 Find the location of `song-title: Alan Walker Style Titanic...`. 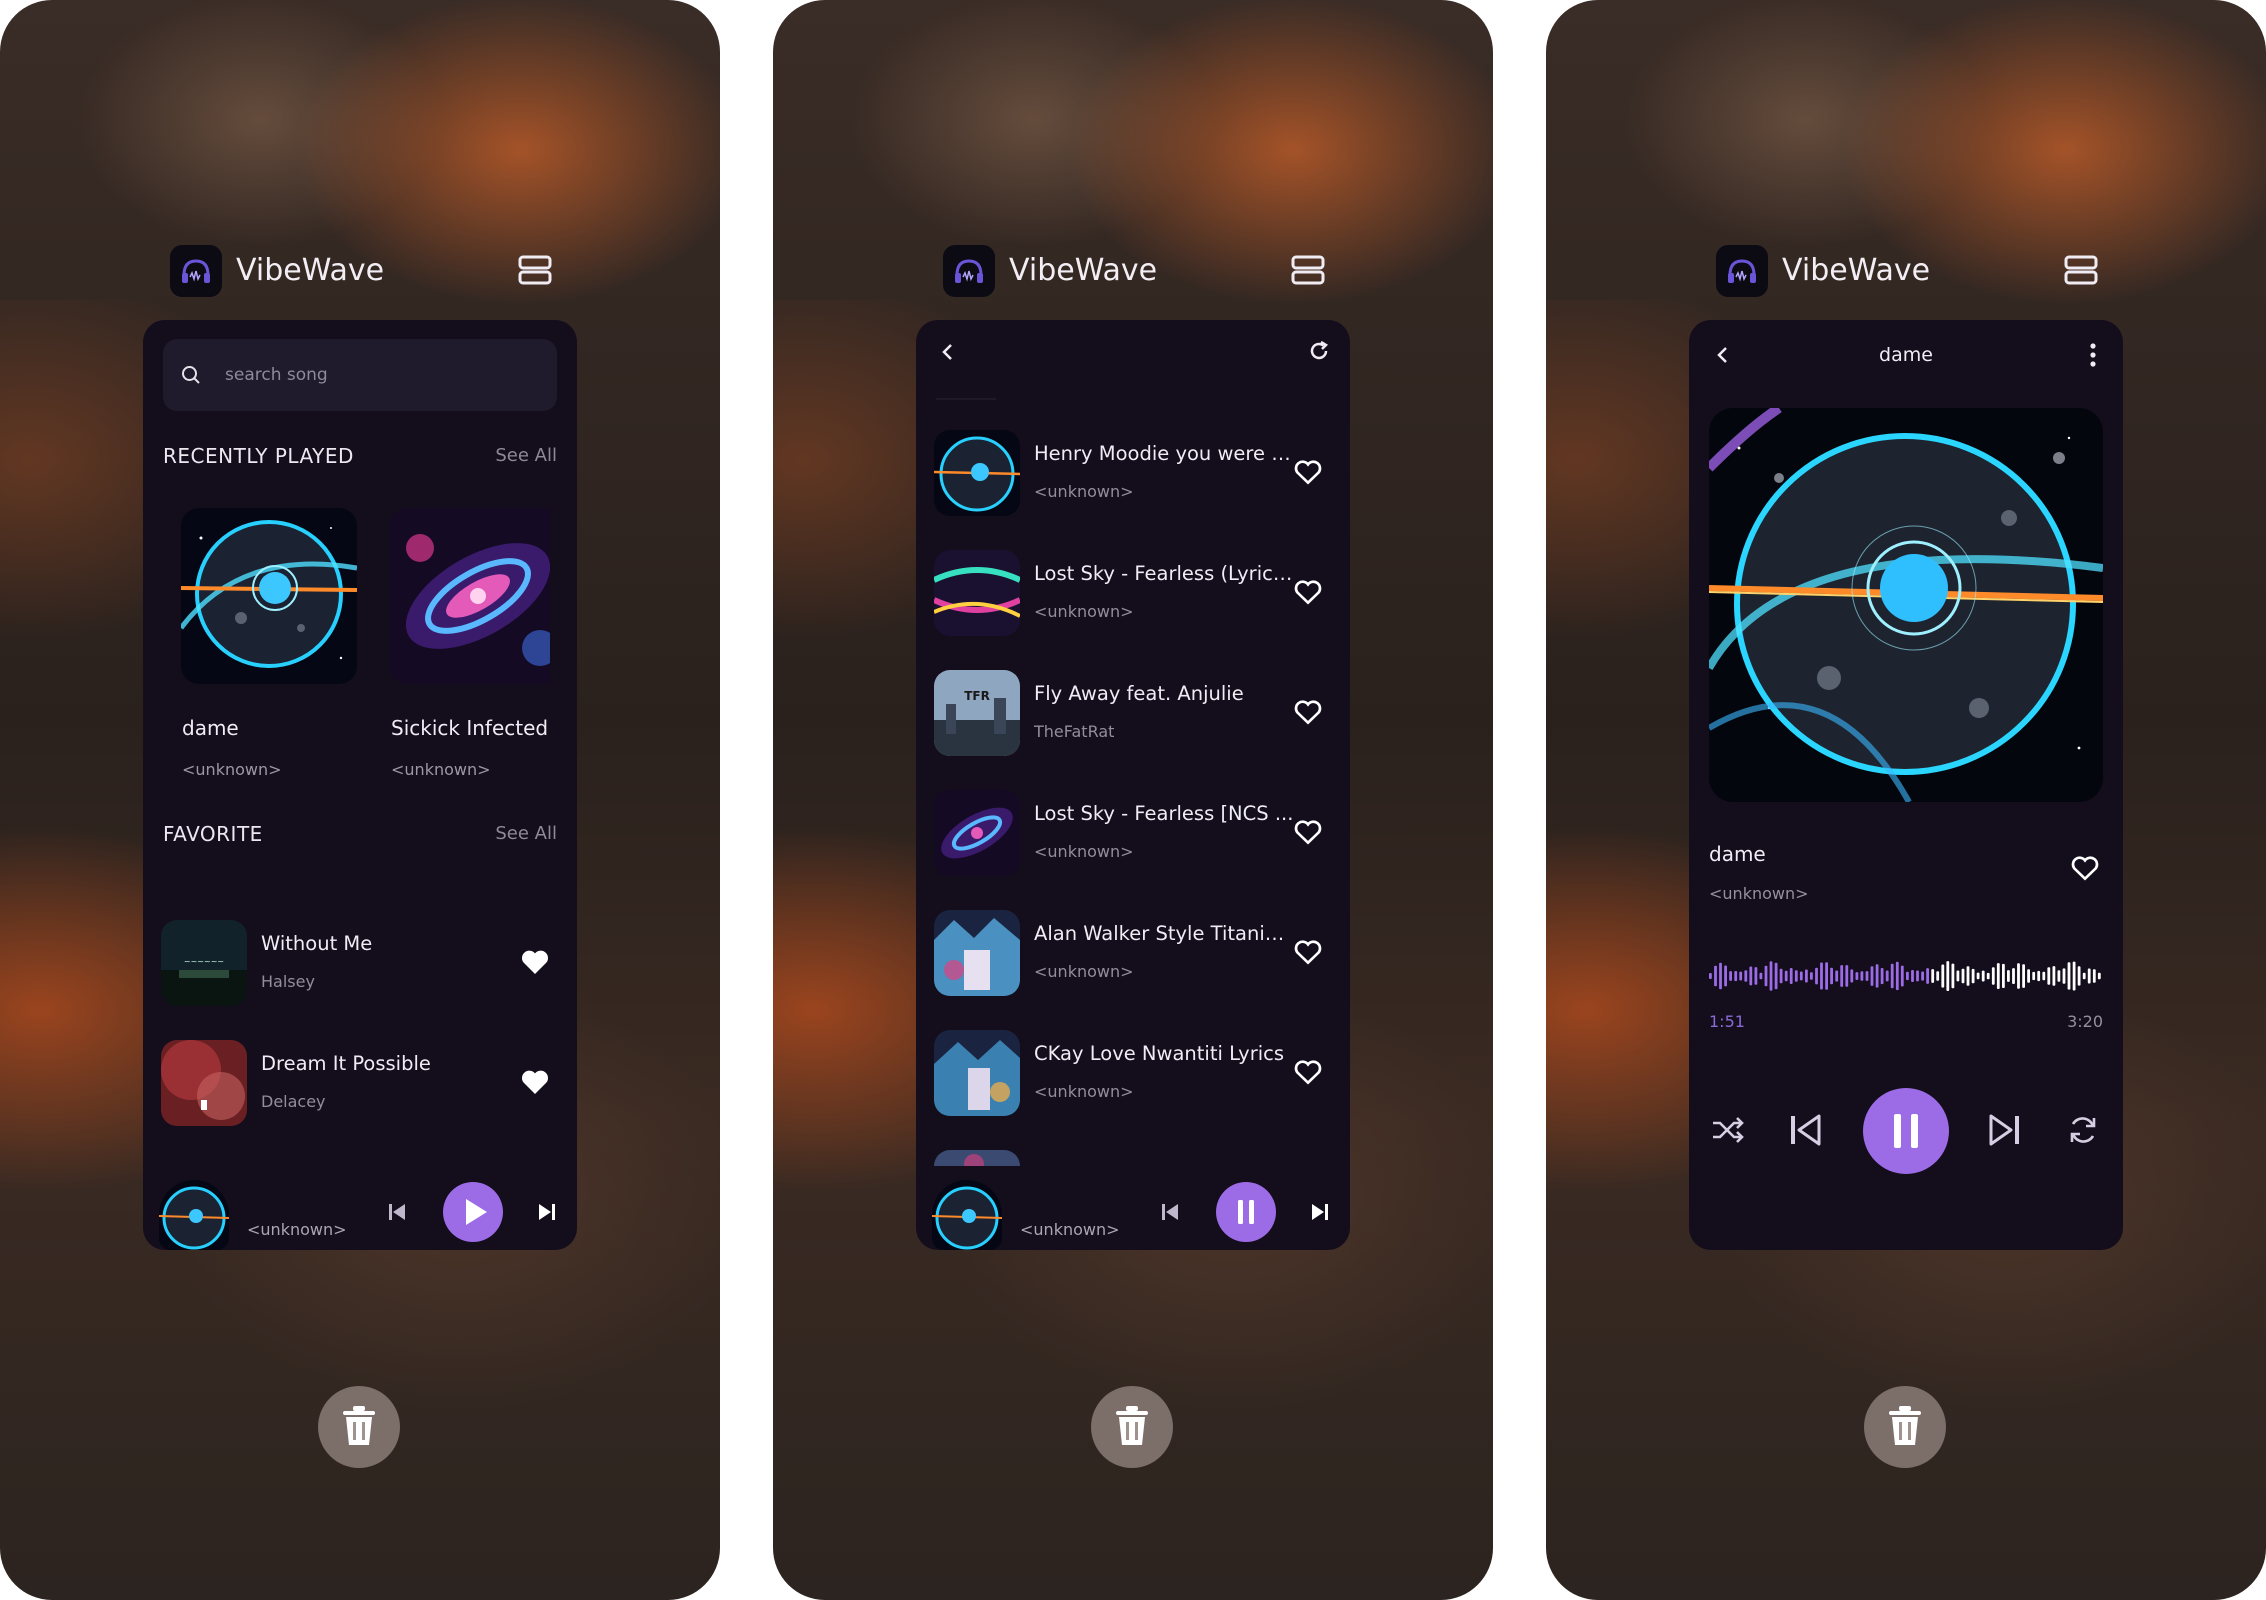

song-title: Alan Walker Style Titanic... is located at coordinates (1164, 933).